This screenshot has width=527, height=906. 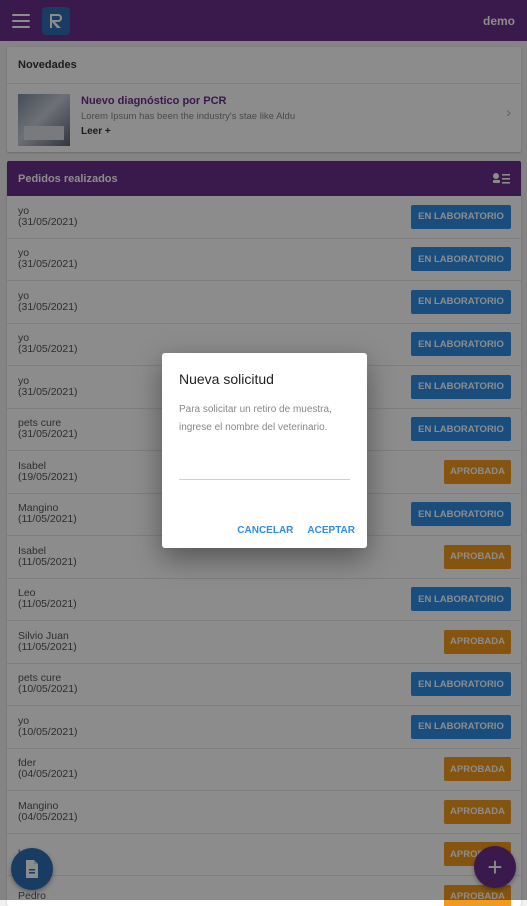 What do you see at coordinates (264, 468) in the screenshot?
I see `vet-name-input` at bounding box center [264, 468].